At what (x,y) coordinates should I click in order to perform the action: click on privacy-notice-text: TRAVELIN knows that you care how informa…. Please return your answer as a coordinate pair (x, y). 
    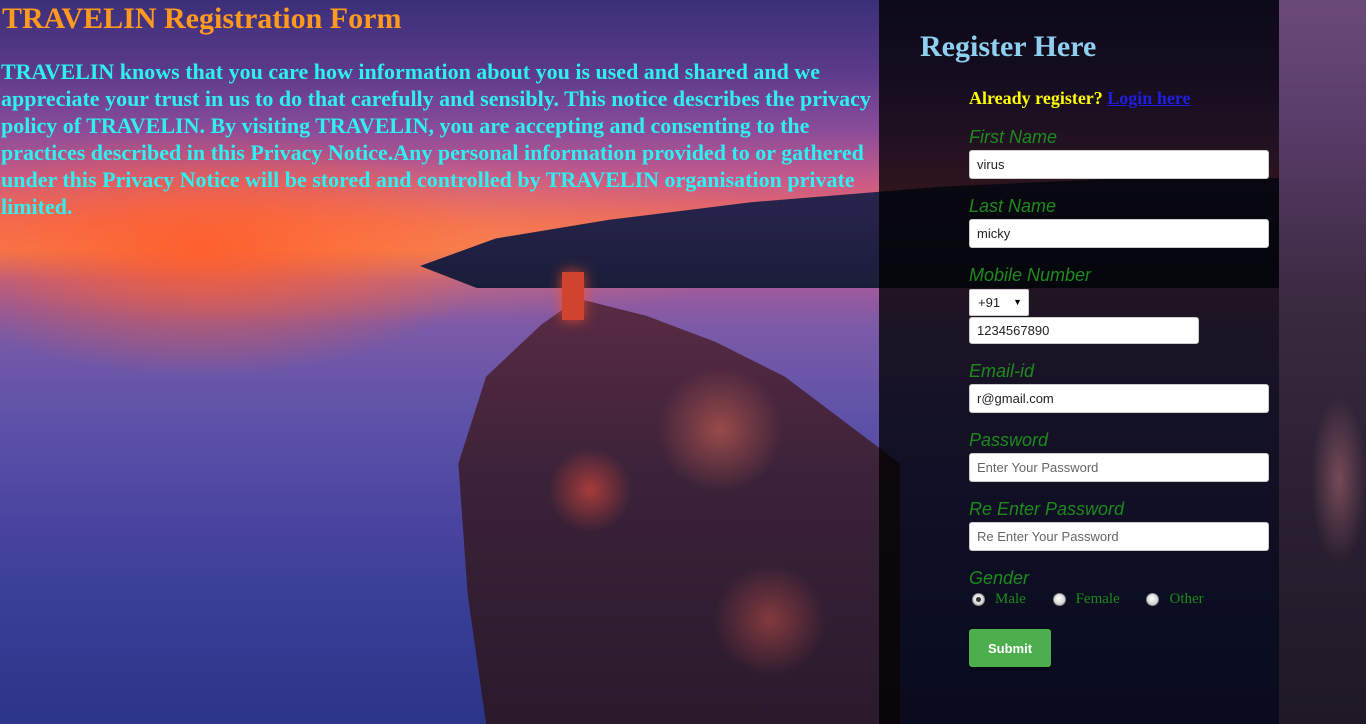
    Looking at the image, I should click on (436, 139).